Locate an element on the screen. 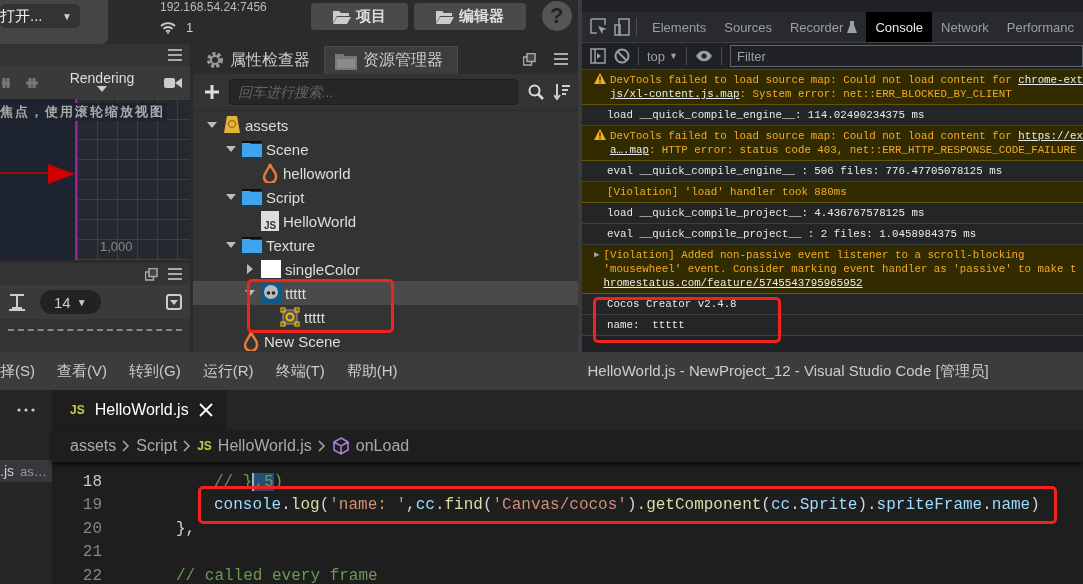  tree-item: helloworld is located at coordinates (385, 173).